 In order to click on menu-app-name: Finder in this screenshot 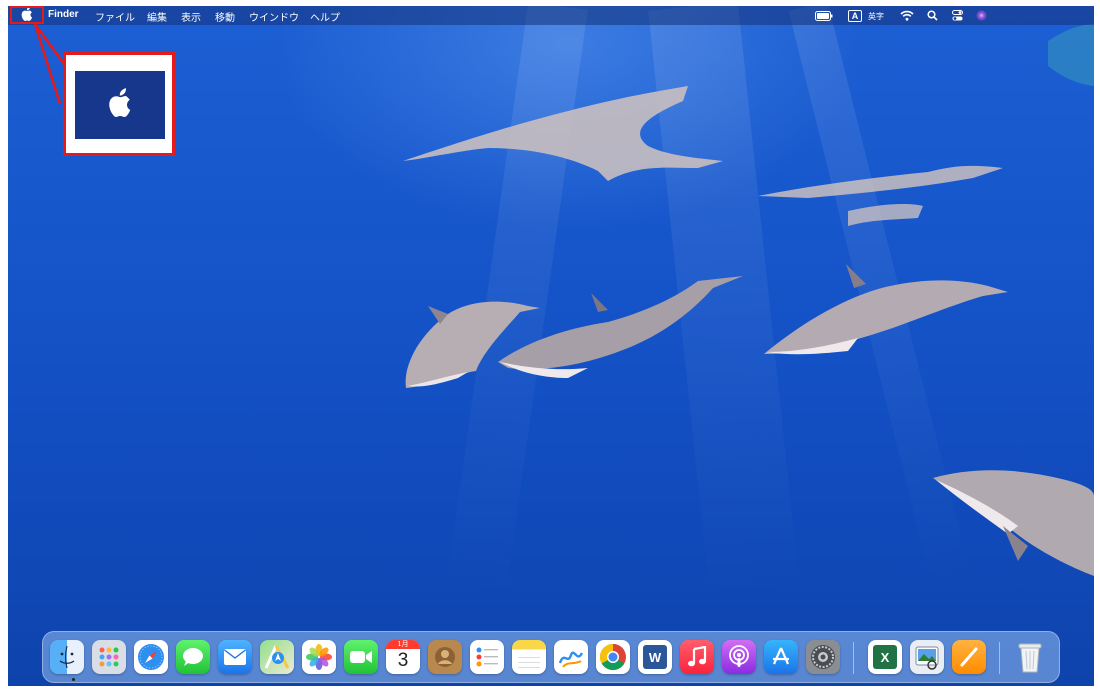, I will do `click(63, 14)`.